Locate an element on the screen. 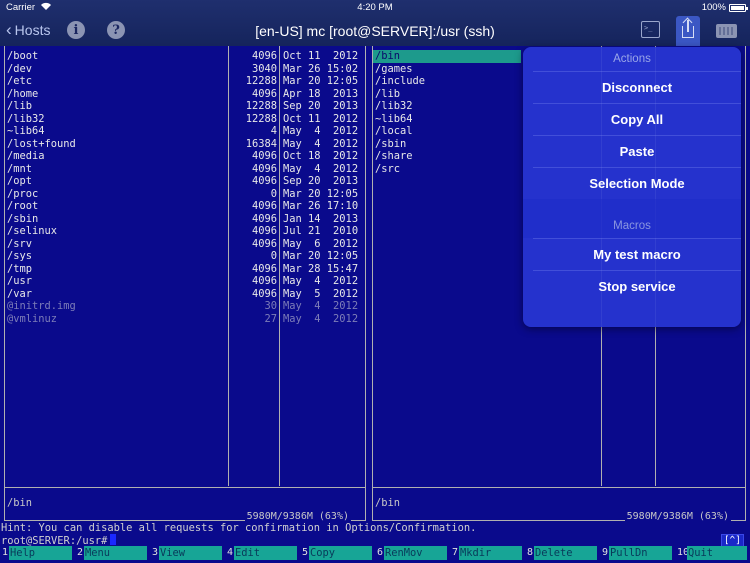 This screenshot has height=563, width=750. macro-my-test-macro-button: My test macro is located at coordinates (637, 254).